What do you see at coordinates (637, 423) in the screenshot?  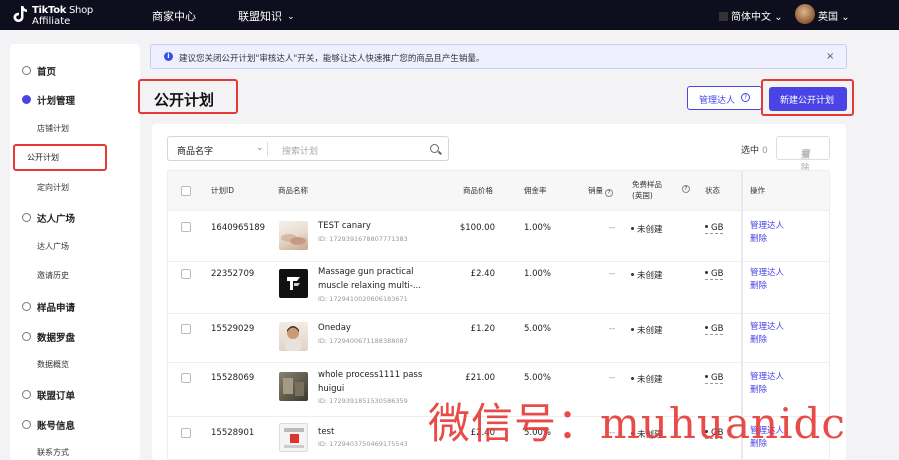 I see `watermark-text: 微信号：muhuanidc` at bounding box center [637, 423].